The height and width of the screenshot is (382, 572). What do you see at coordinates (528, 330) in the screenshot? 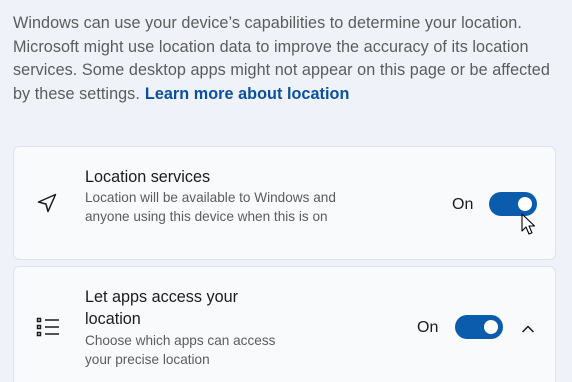
I see `chevron-up-icon` at bounding box center [528, 330].